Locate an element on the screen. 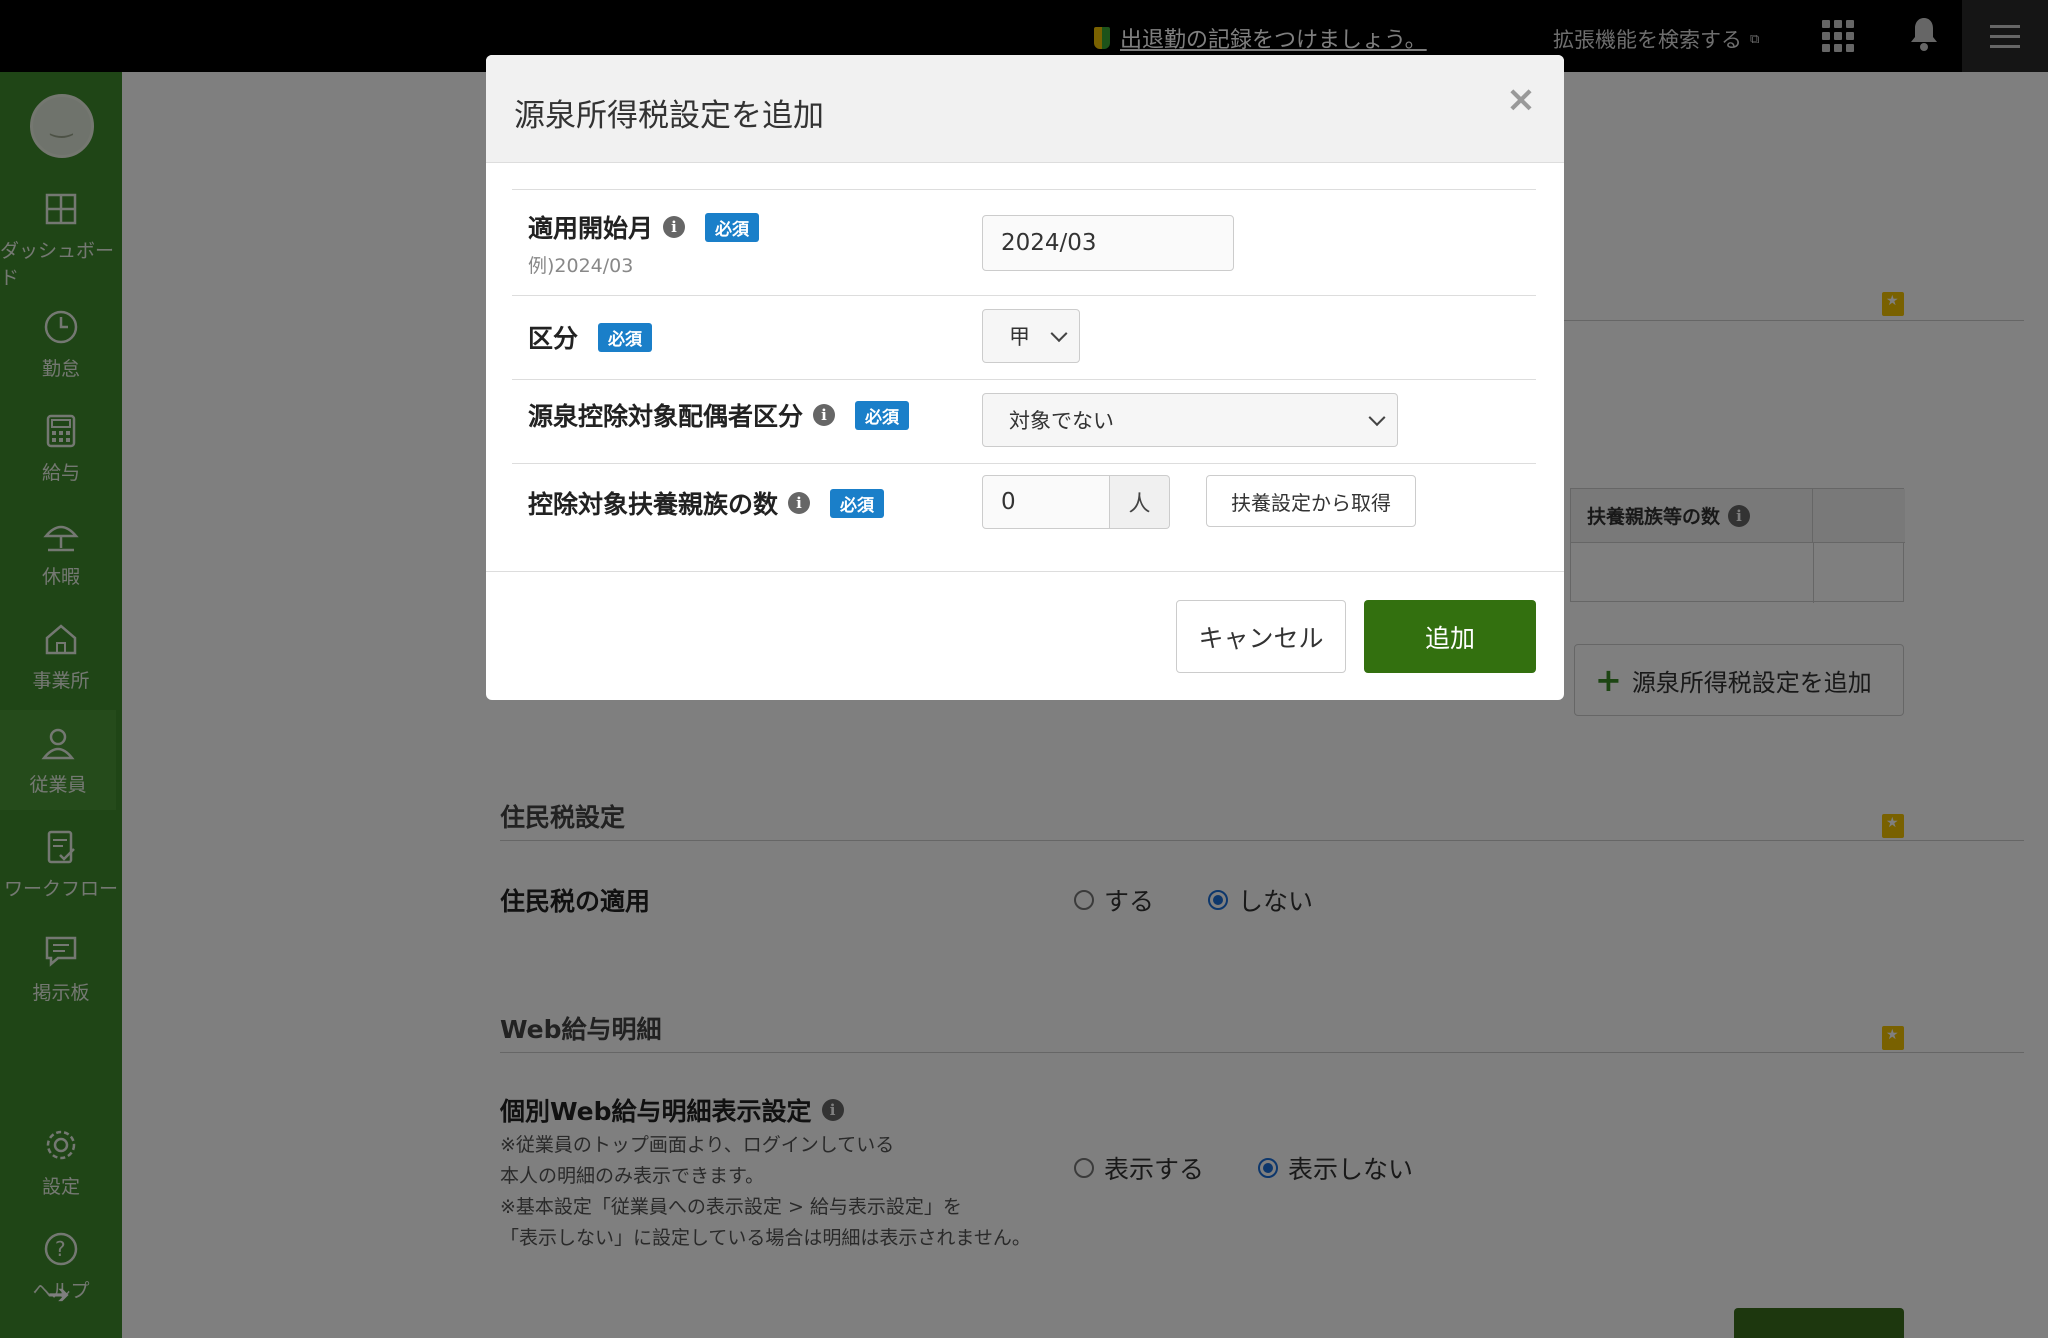  add-button: 追加 is located at coordinates (1450, 636).